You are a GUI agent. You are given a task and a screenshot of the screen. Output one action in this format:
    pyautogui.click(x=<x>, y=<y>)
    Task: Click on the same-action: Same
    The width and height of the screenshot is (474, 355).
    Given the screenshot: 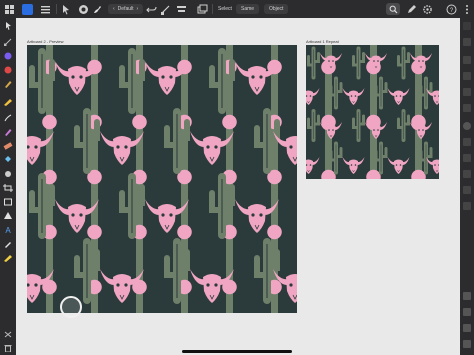 What is the action you would take?
    pyautogui.click(x=248, y=9)
    